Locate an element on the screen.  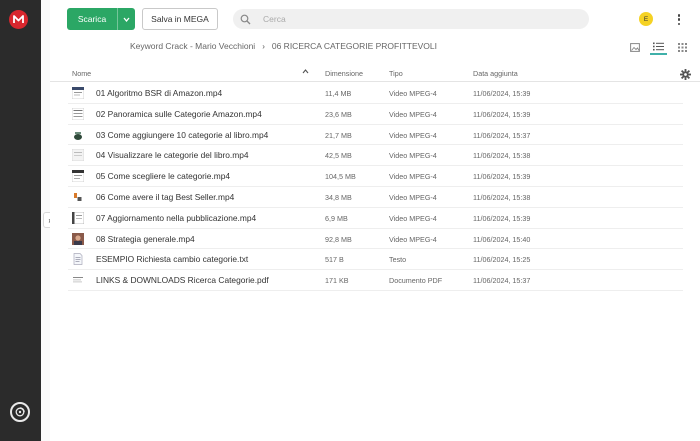
file-size: 34,8 MB is located at coordinates (338, 197).